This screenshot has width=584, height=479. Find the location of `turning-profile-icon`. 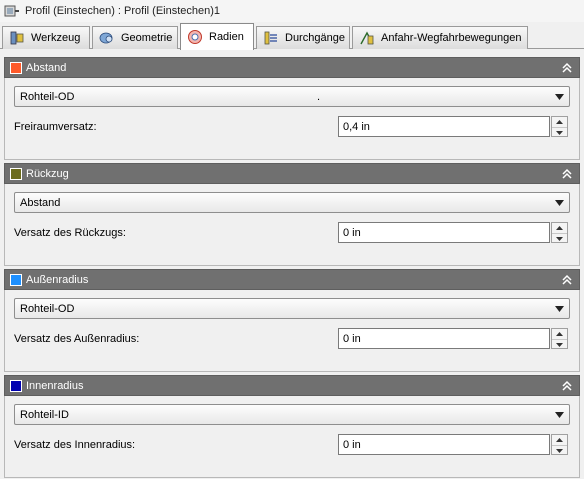

turning-profile-icon is located at coordinates (11, 11).